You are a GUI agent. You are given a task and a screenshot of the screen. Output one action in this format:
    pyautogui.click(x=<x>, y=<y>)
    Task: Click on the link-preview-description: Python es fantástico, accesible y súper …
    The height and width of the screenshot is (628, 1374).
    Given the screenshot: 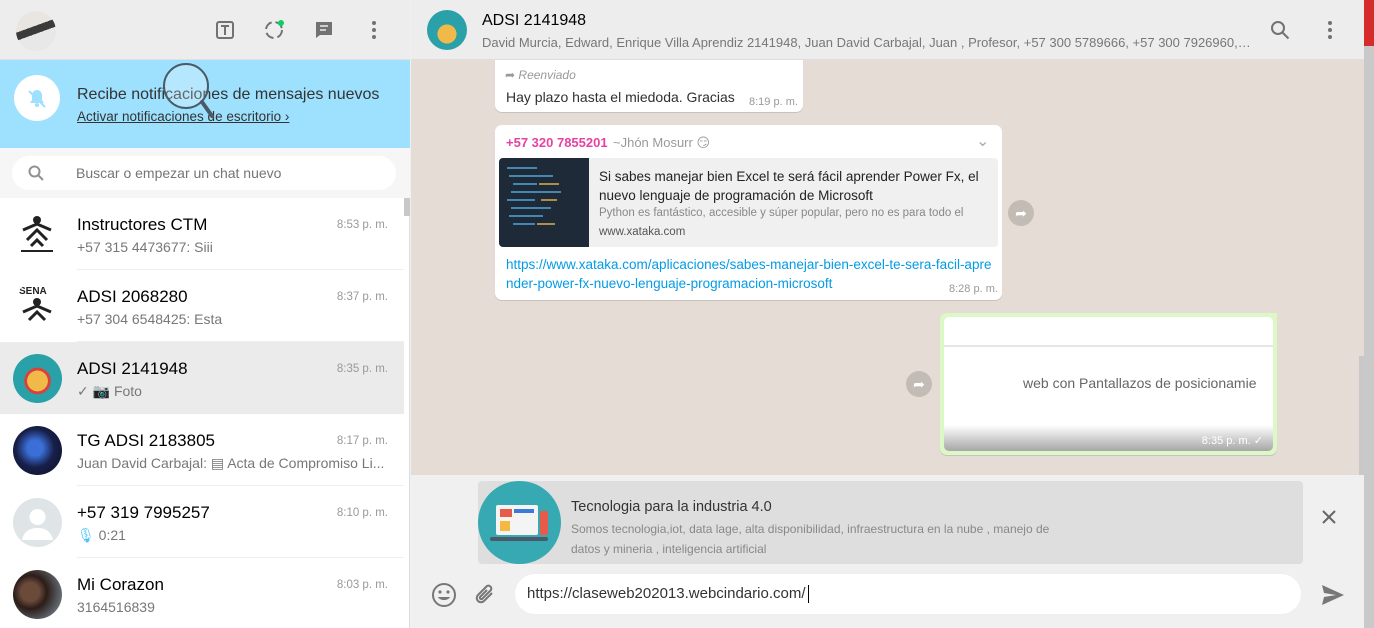 What is the action you would take?
    pyautogui.click(x=781, y=213)
    